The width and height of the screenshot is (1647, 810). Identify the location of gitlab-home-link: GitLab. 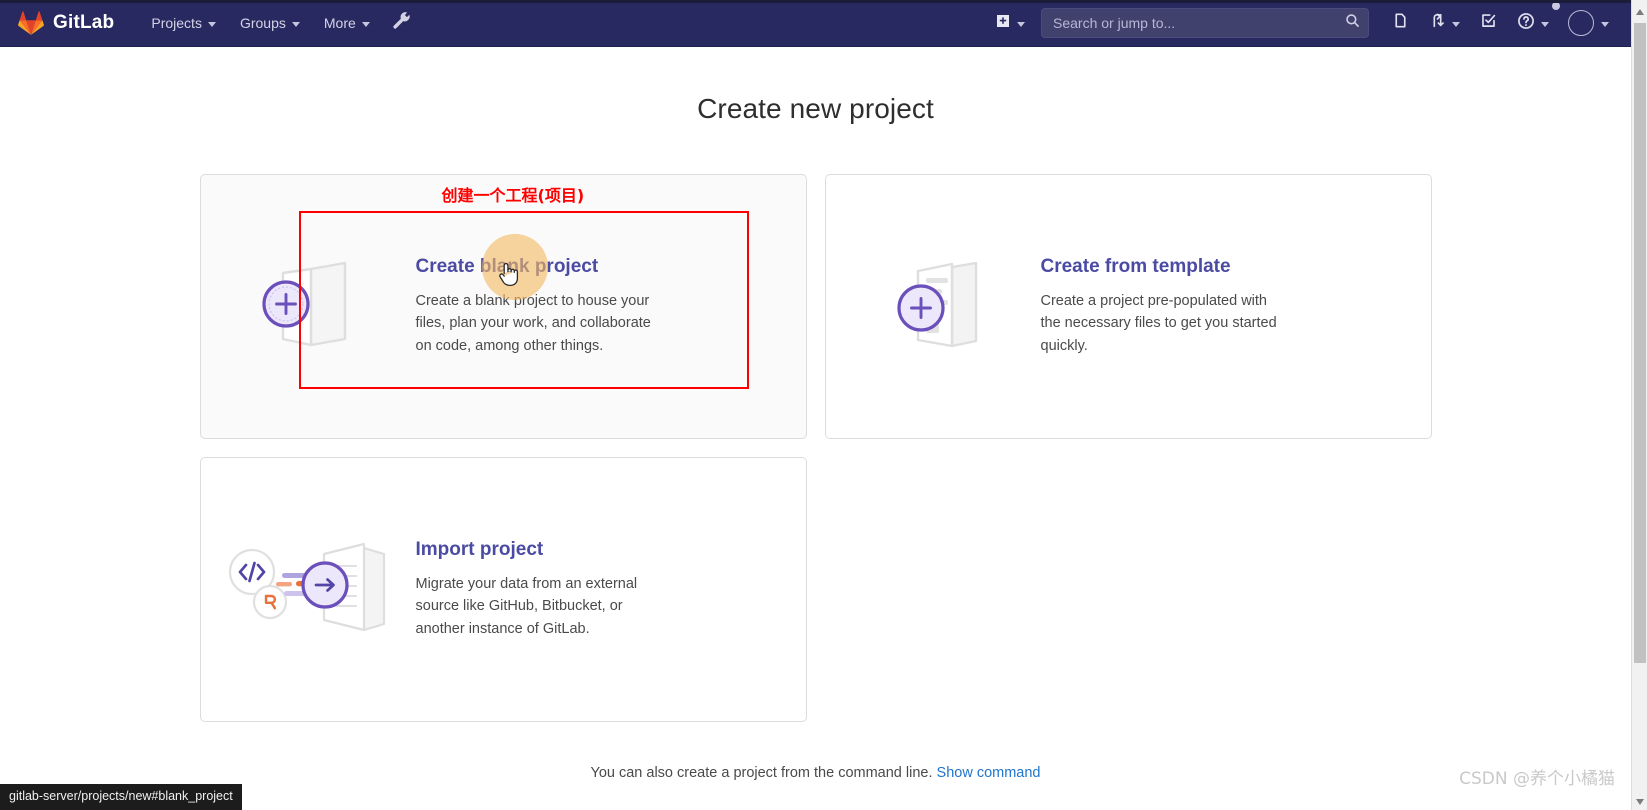
(66, 23).